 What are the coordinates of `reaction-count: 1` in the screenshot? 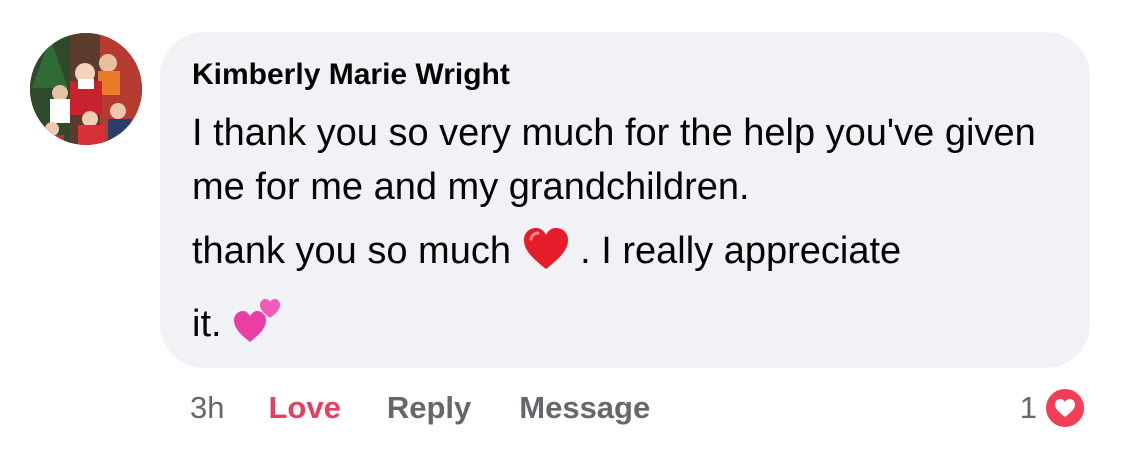 It's located at (1028, 407).